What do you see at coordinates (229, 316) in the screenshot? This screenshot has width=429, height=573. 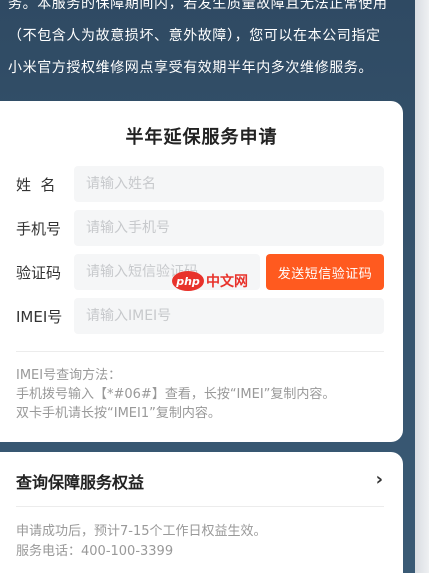 I see `imei-input` at bounding box center [229, 316].